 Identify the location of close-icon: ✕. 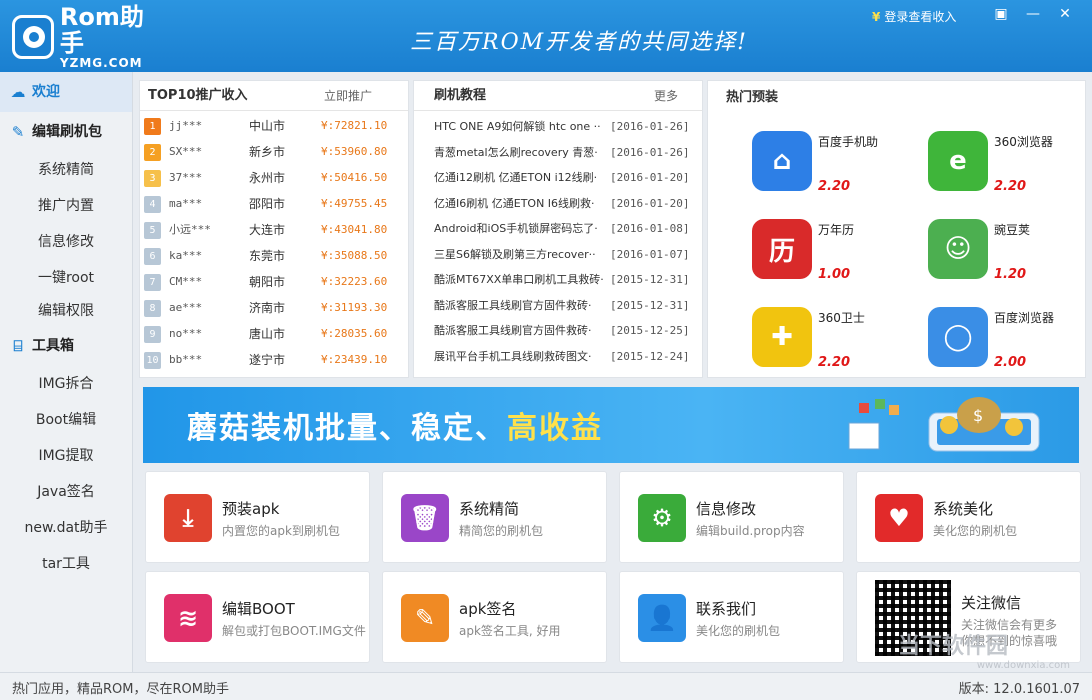
(1065, 14).